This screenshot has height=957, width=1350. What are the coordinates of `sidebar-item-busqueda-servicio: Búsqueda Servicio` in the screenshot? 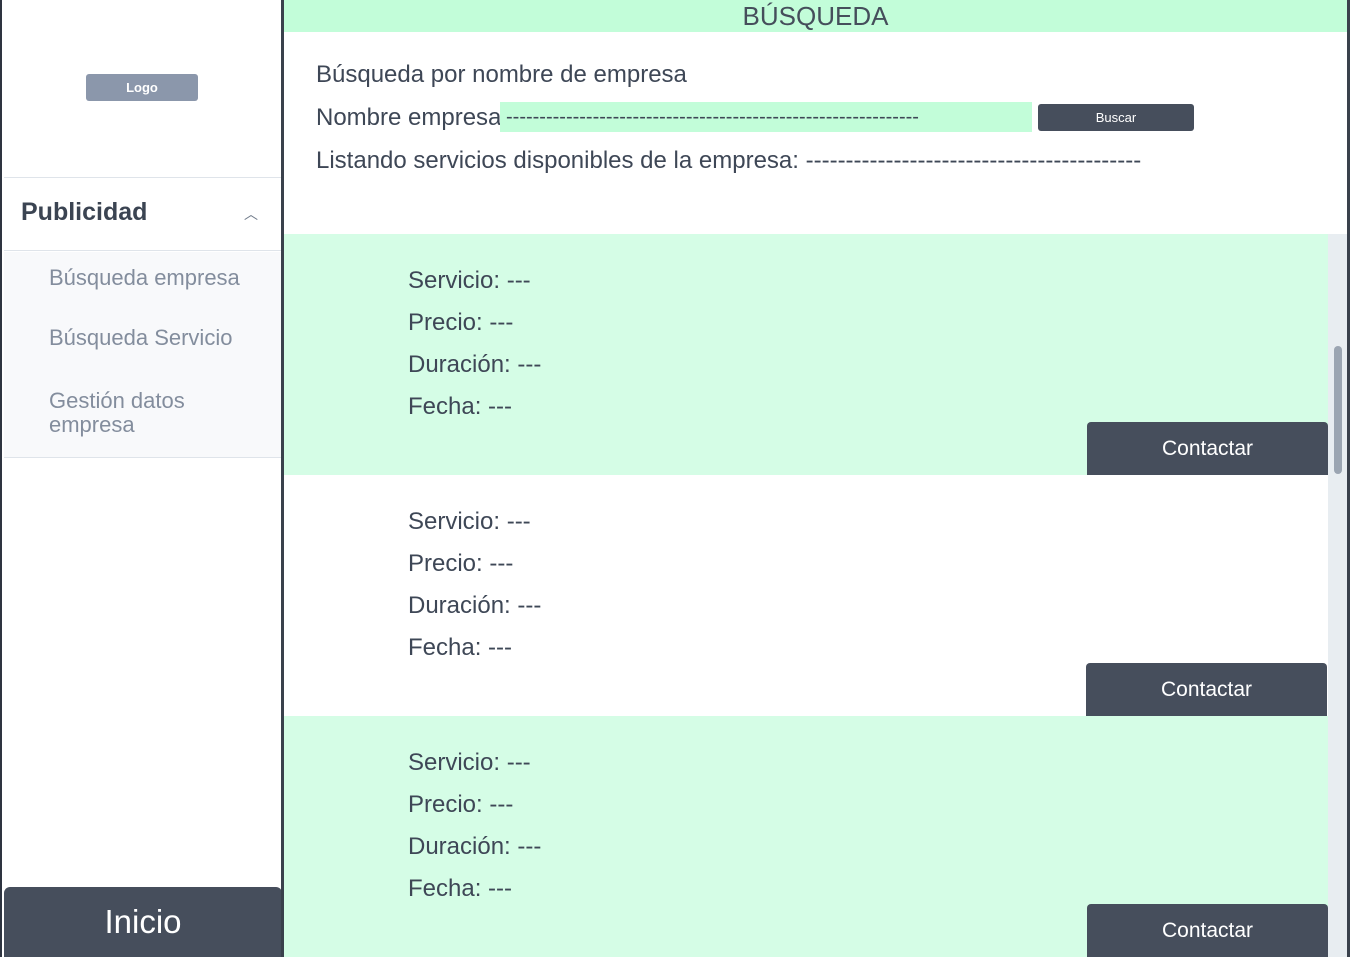 It's located at (149, 338).